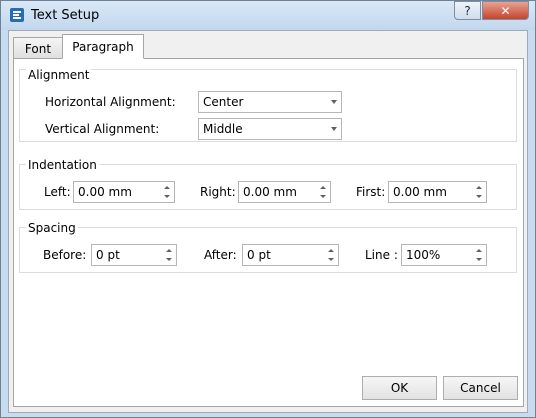 Image resolution: width=536 pixels, height=418 pixels. I want to click on indent-left-spinner: 0.00 mm, so click(124, 192).